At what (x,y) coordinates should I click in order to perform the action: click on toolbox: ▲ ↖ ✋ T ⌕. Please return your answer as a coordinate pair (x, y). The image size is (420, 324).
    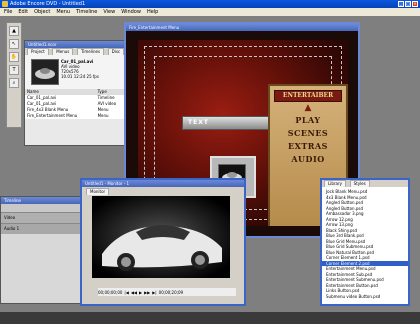
    Looking at the image, I should click on (14, 75).